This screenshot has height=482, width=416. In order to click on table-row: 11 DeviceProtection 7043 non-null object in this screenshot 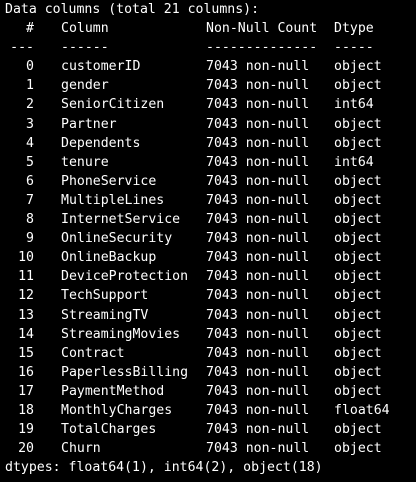, I will do `click(210, 276)`.